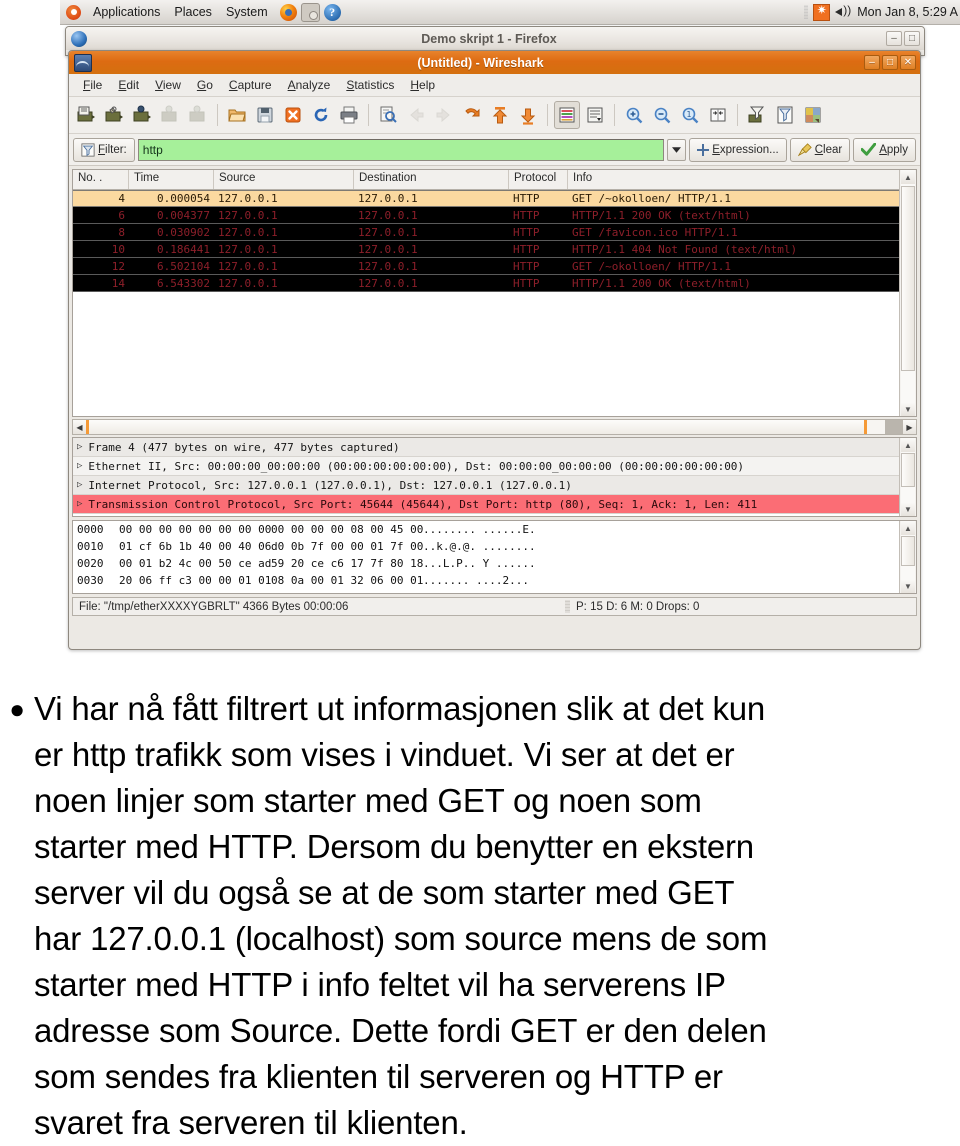 This screenshot has width=960, height=1146. I want to click on go-first-packet-icon, so click(500, 115).